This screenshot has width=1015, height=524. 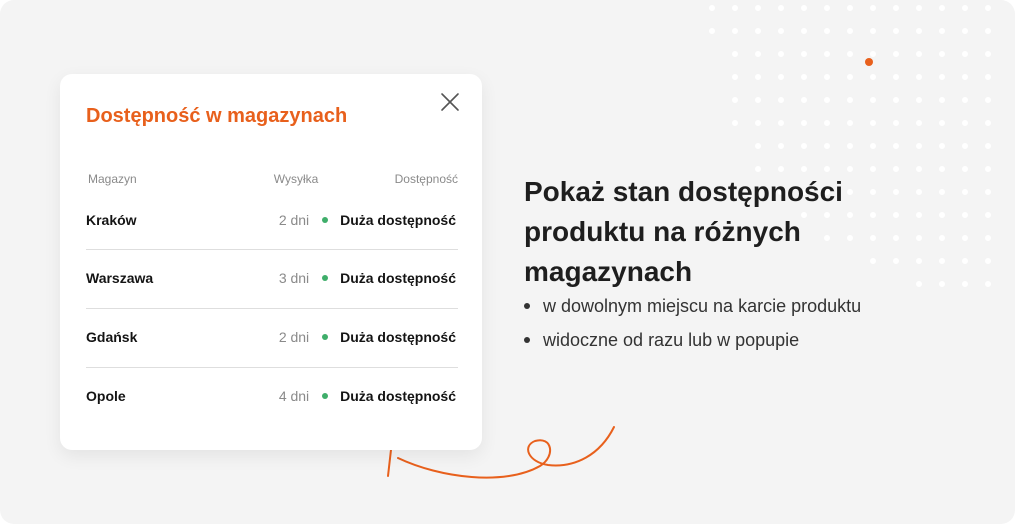 What do you see at coordinates (271, 220) in the screenshot?
I see `table-row: Kraków 2 dni Duża dostępność` at bounding box center [271, 220].